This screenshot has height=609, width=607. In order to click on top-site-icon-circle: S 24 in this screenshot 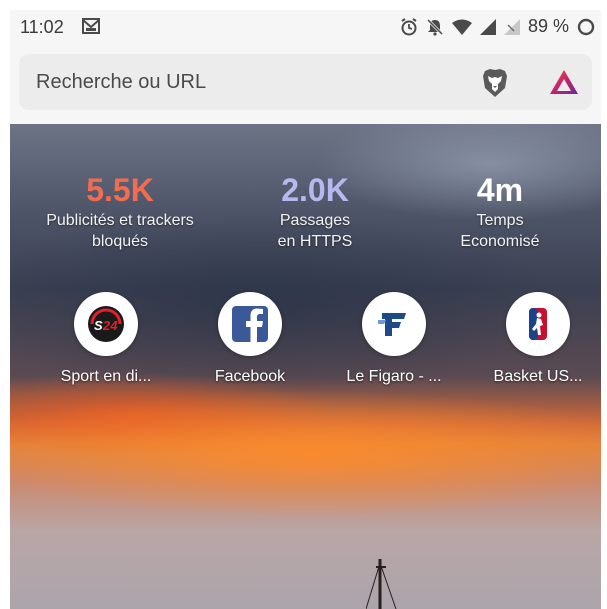, I will do `click(106, 324)`.